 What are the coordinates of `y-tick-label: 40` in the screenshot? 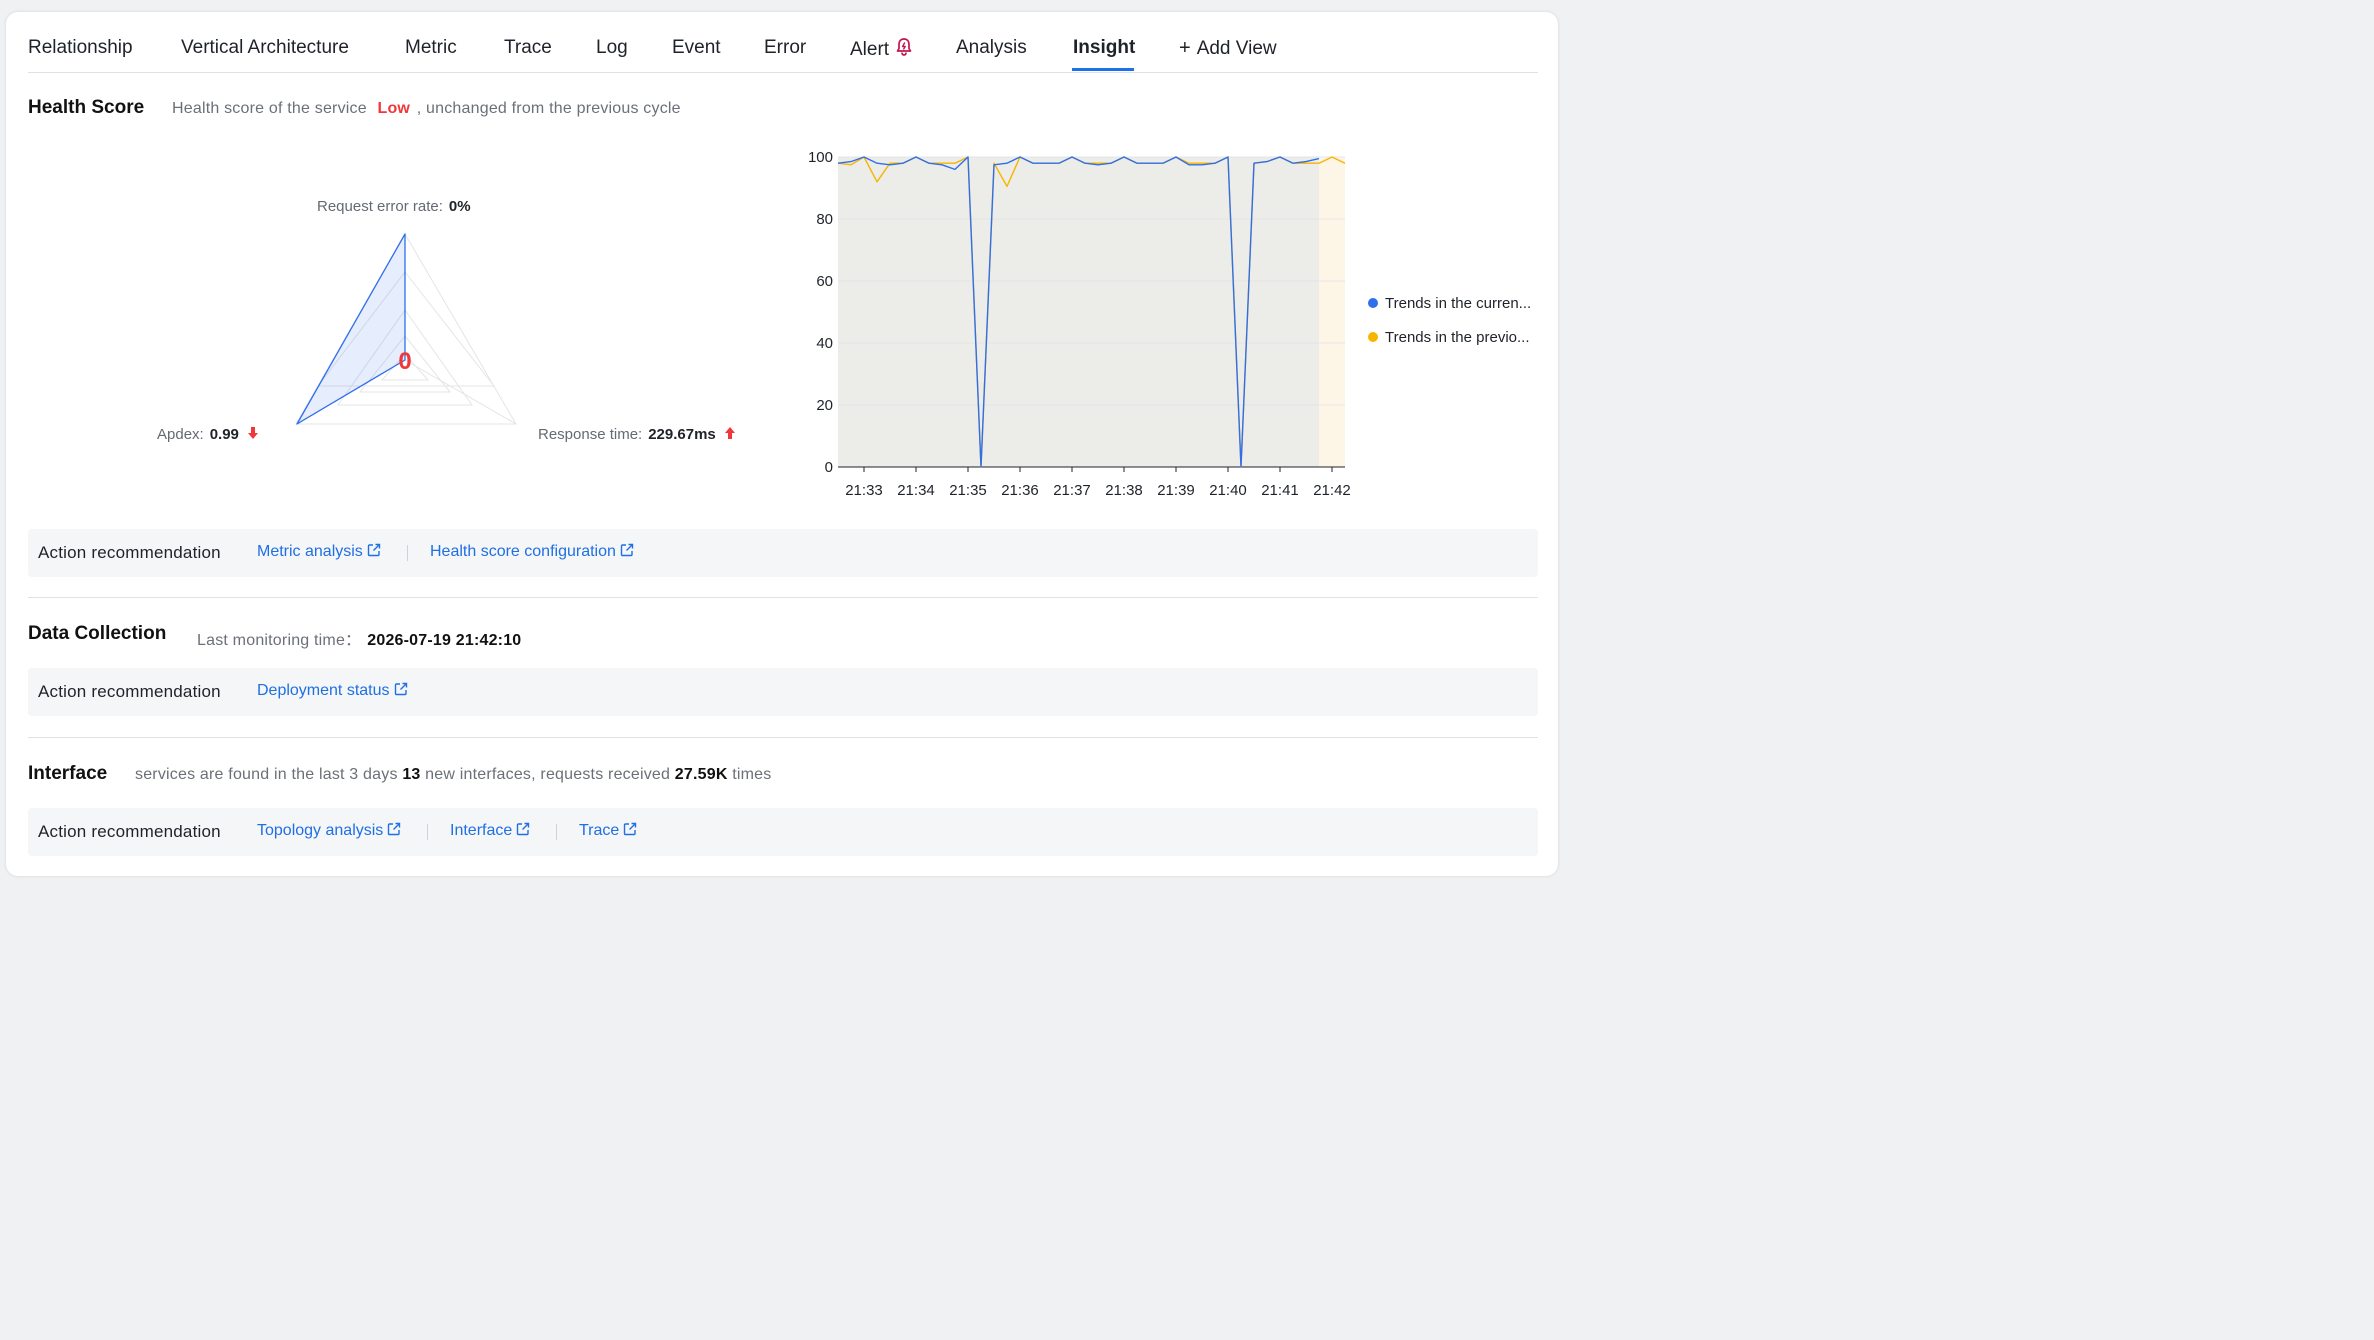 It's located at (824, 343).